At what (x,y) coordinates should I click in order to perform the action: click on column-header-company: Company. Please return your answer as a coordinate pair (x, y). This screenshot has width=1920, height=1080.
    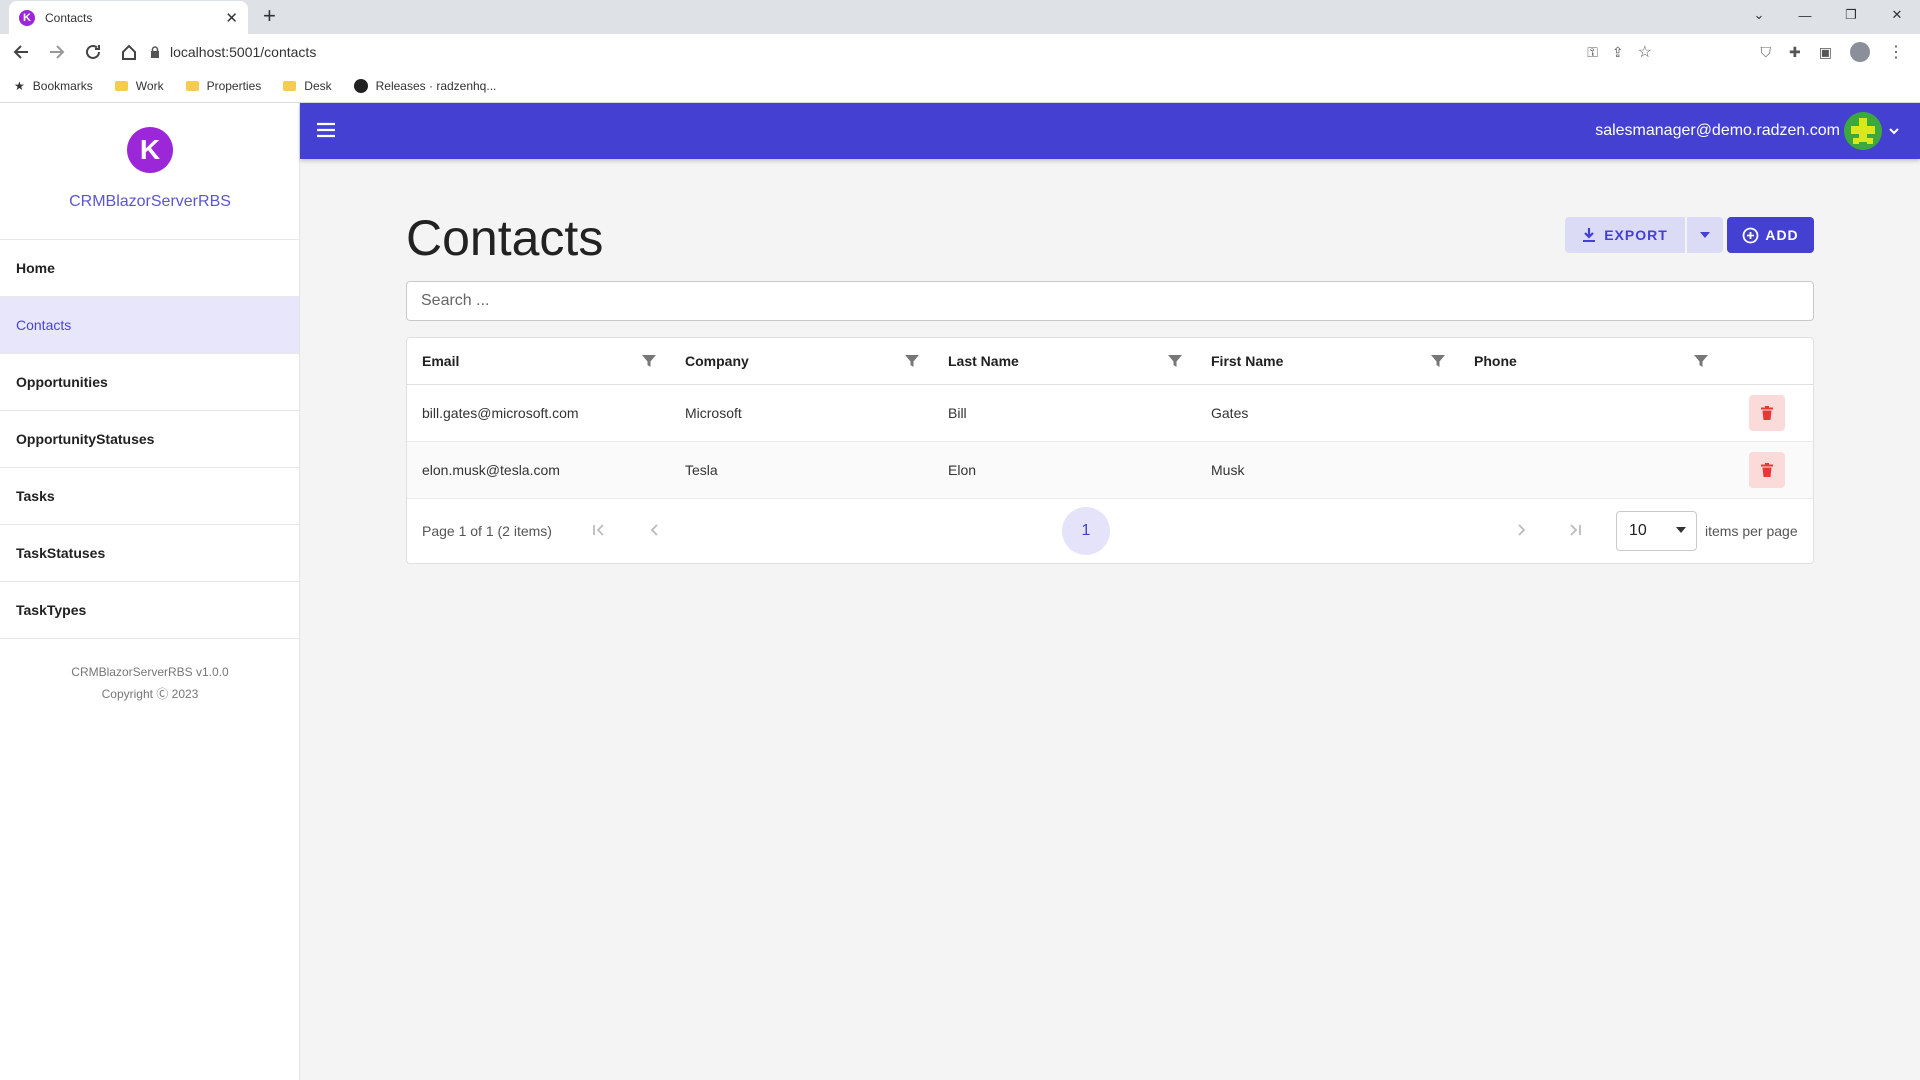
    Looking at the image, I should click on (801, 361).